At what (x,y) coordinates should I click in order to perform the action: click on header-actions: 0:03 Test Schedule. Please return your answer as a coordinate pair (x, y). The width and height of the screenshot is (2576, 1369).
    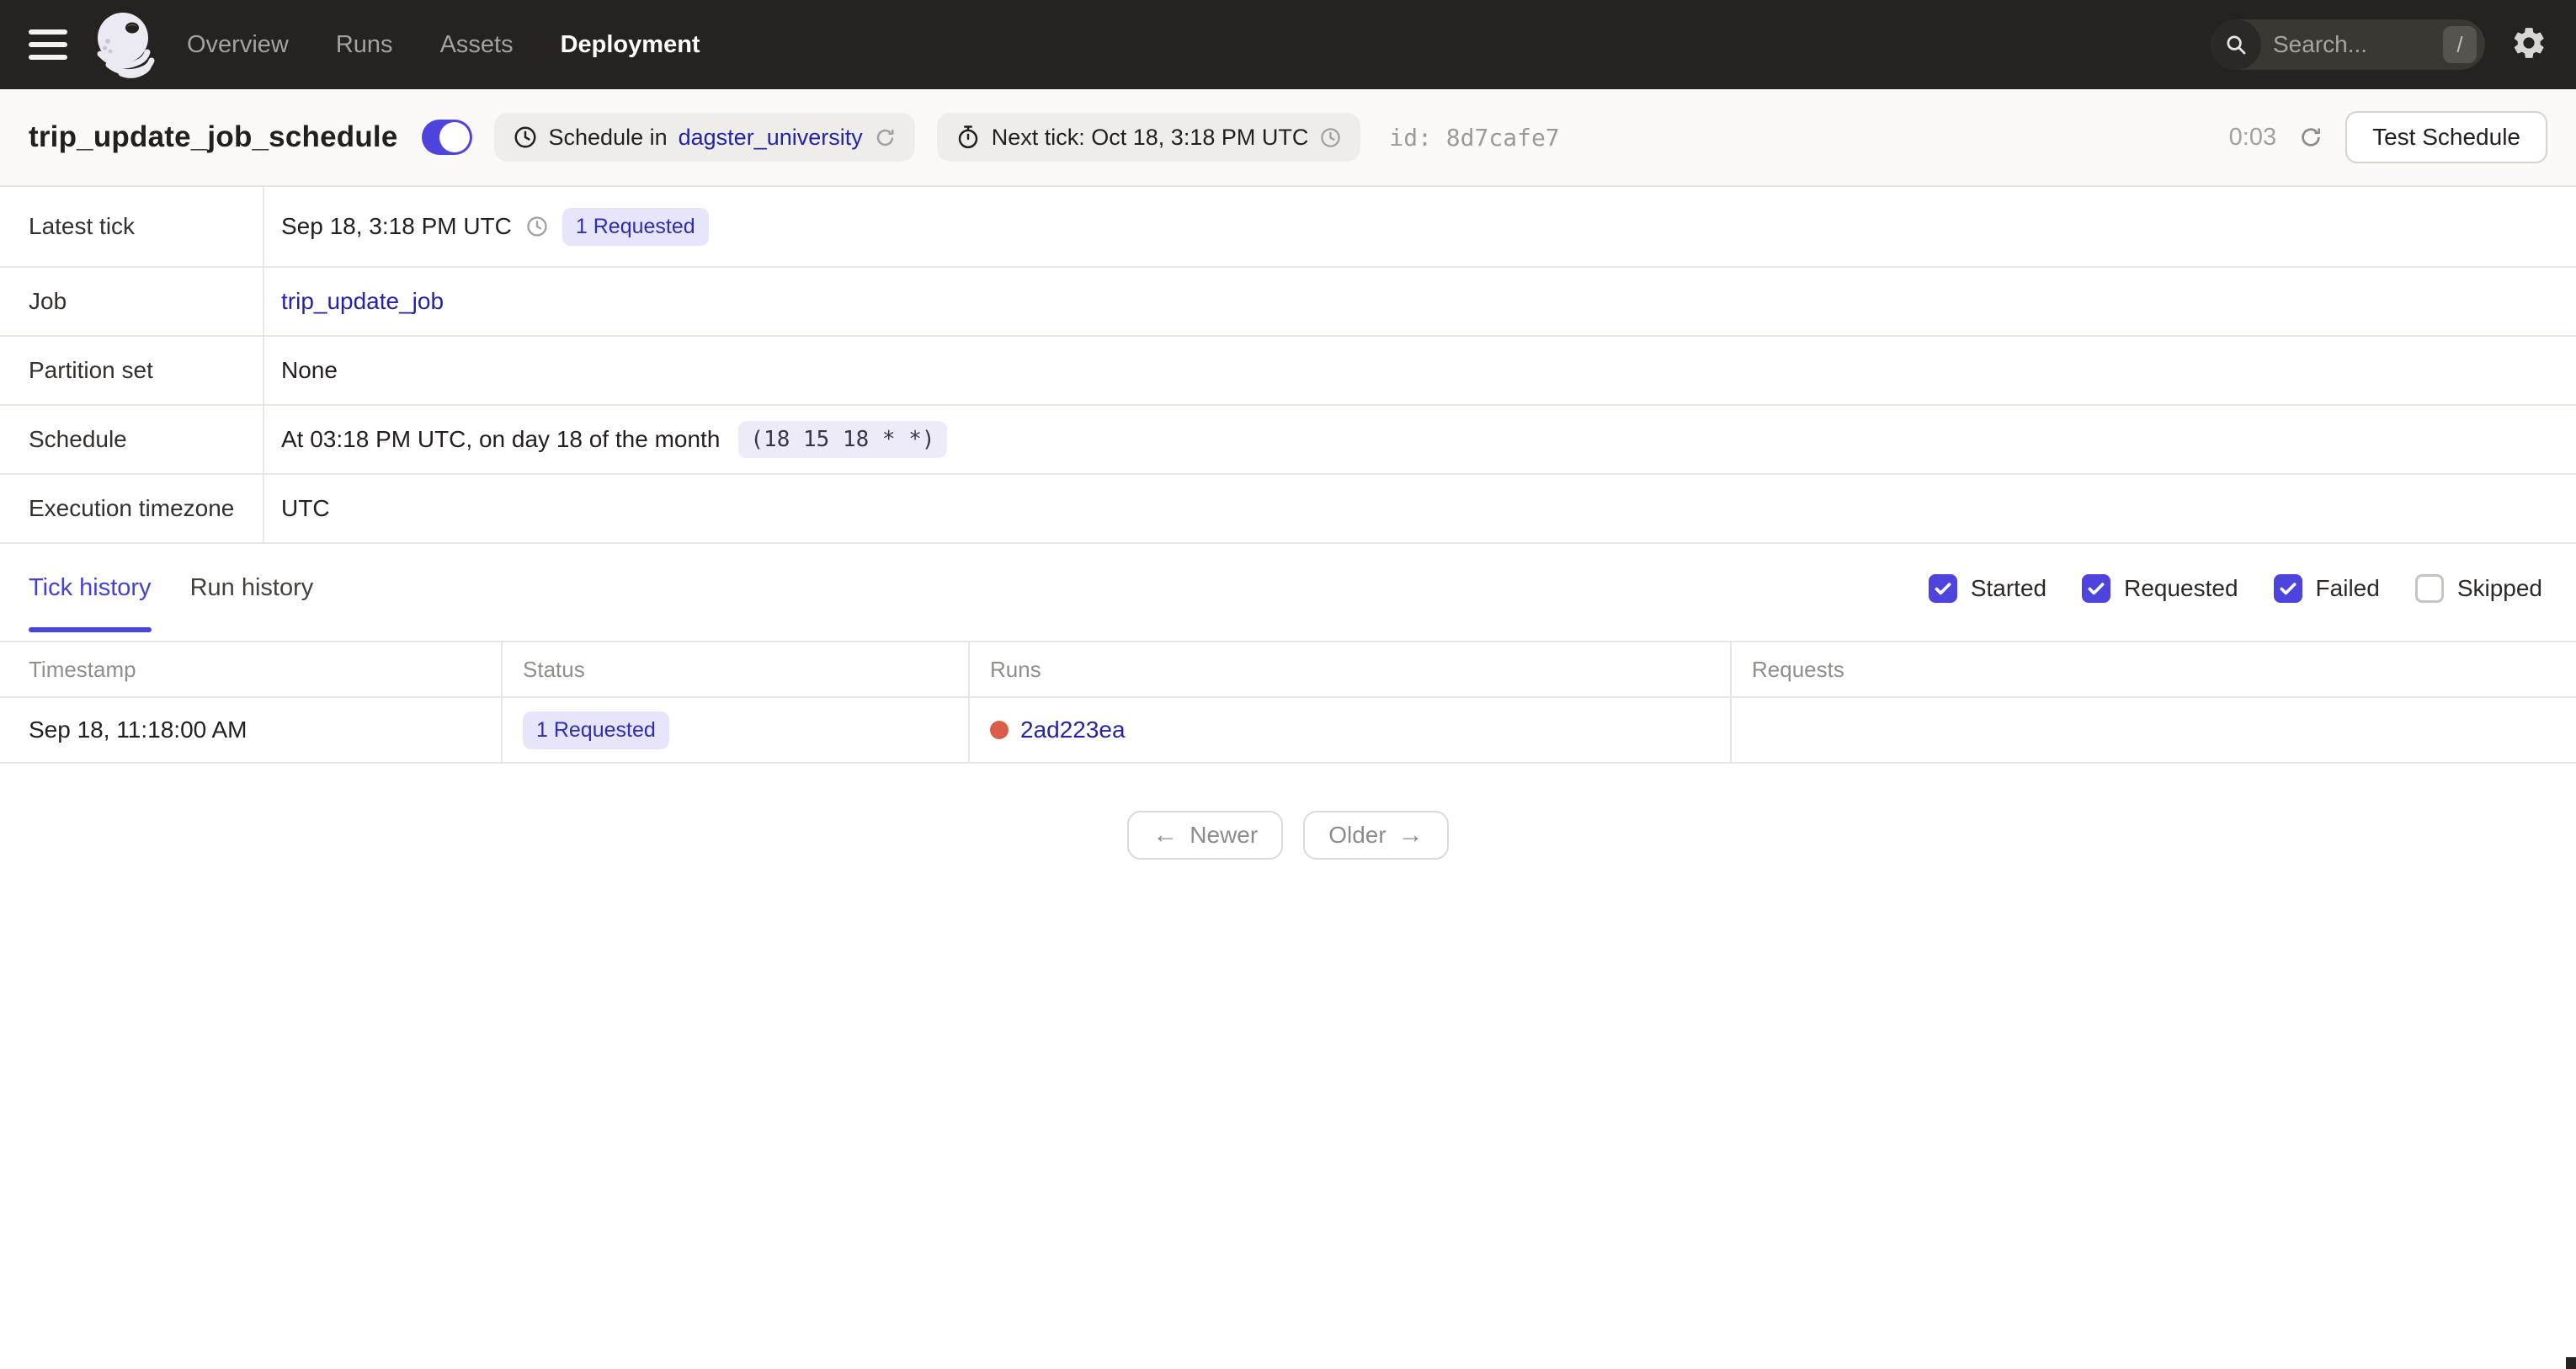
    Looking at the image, I should click on (2388, 137).